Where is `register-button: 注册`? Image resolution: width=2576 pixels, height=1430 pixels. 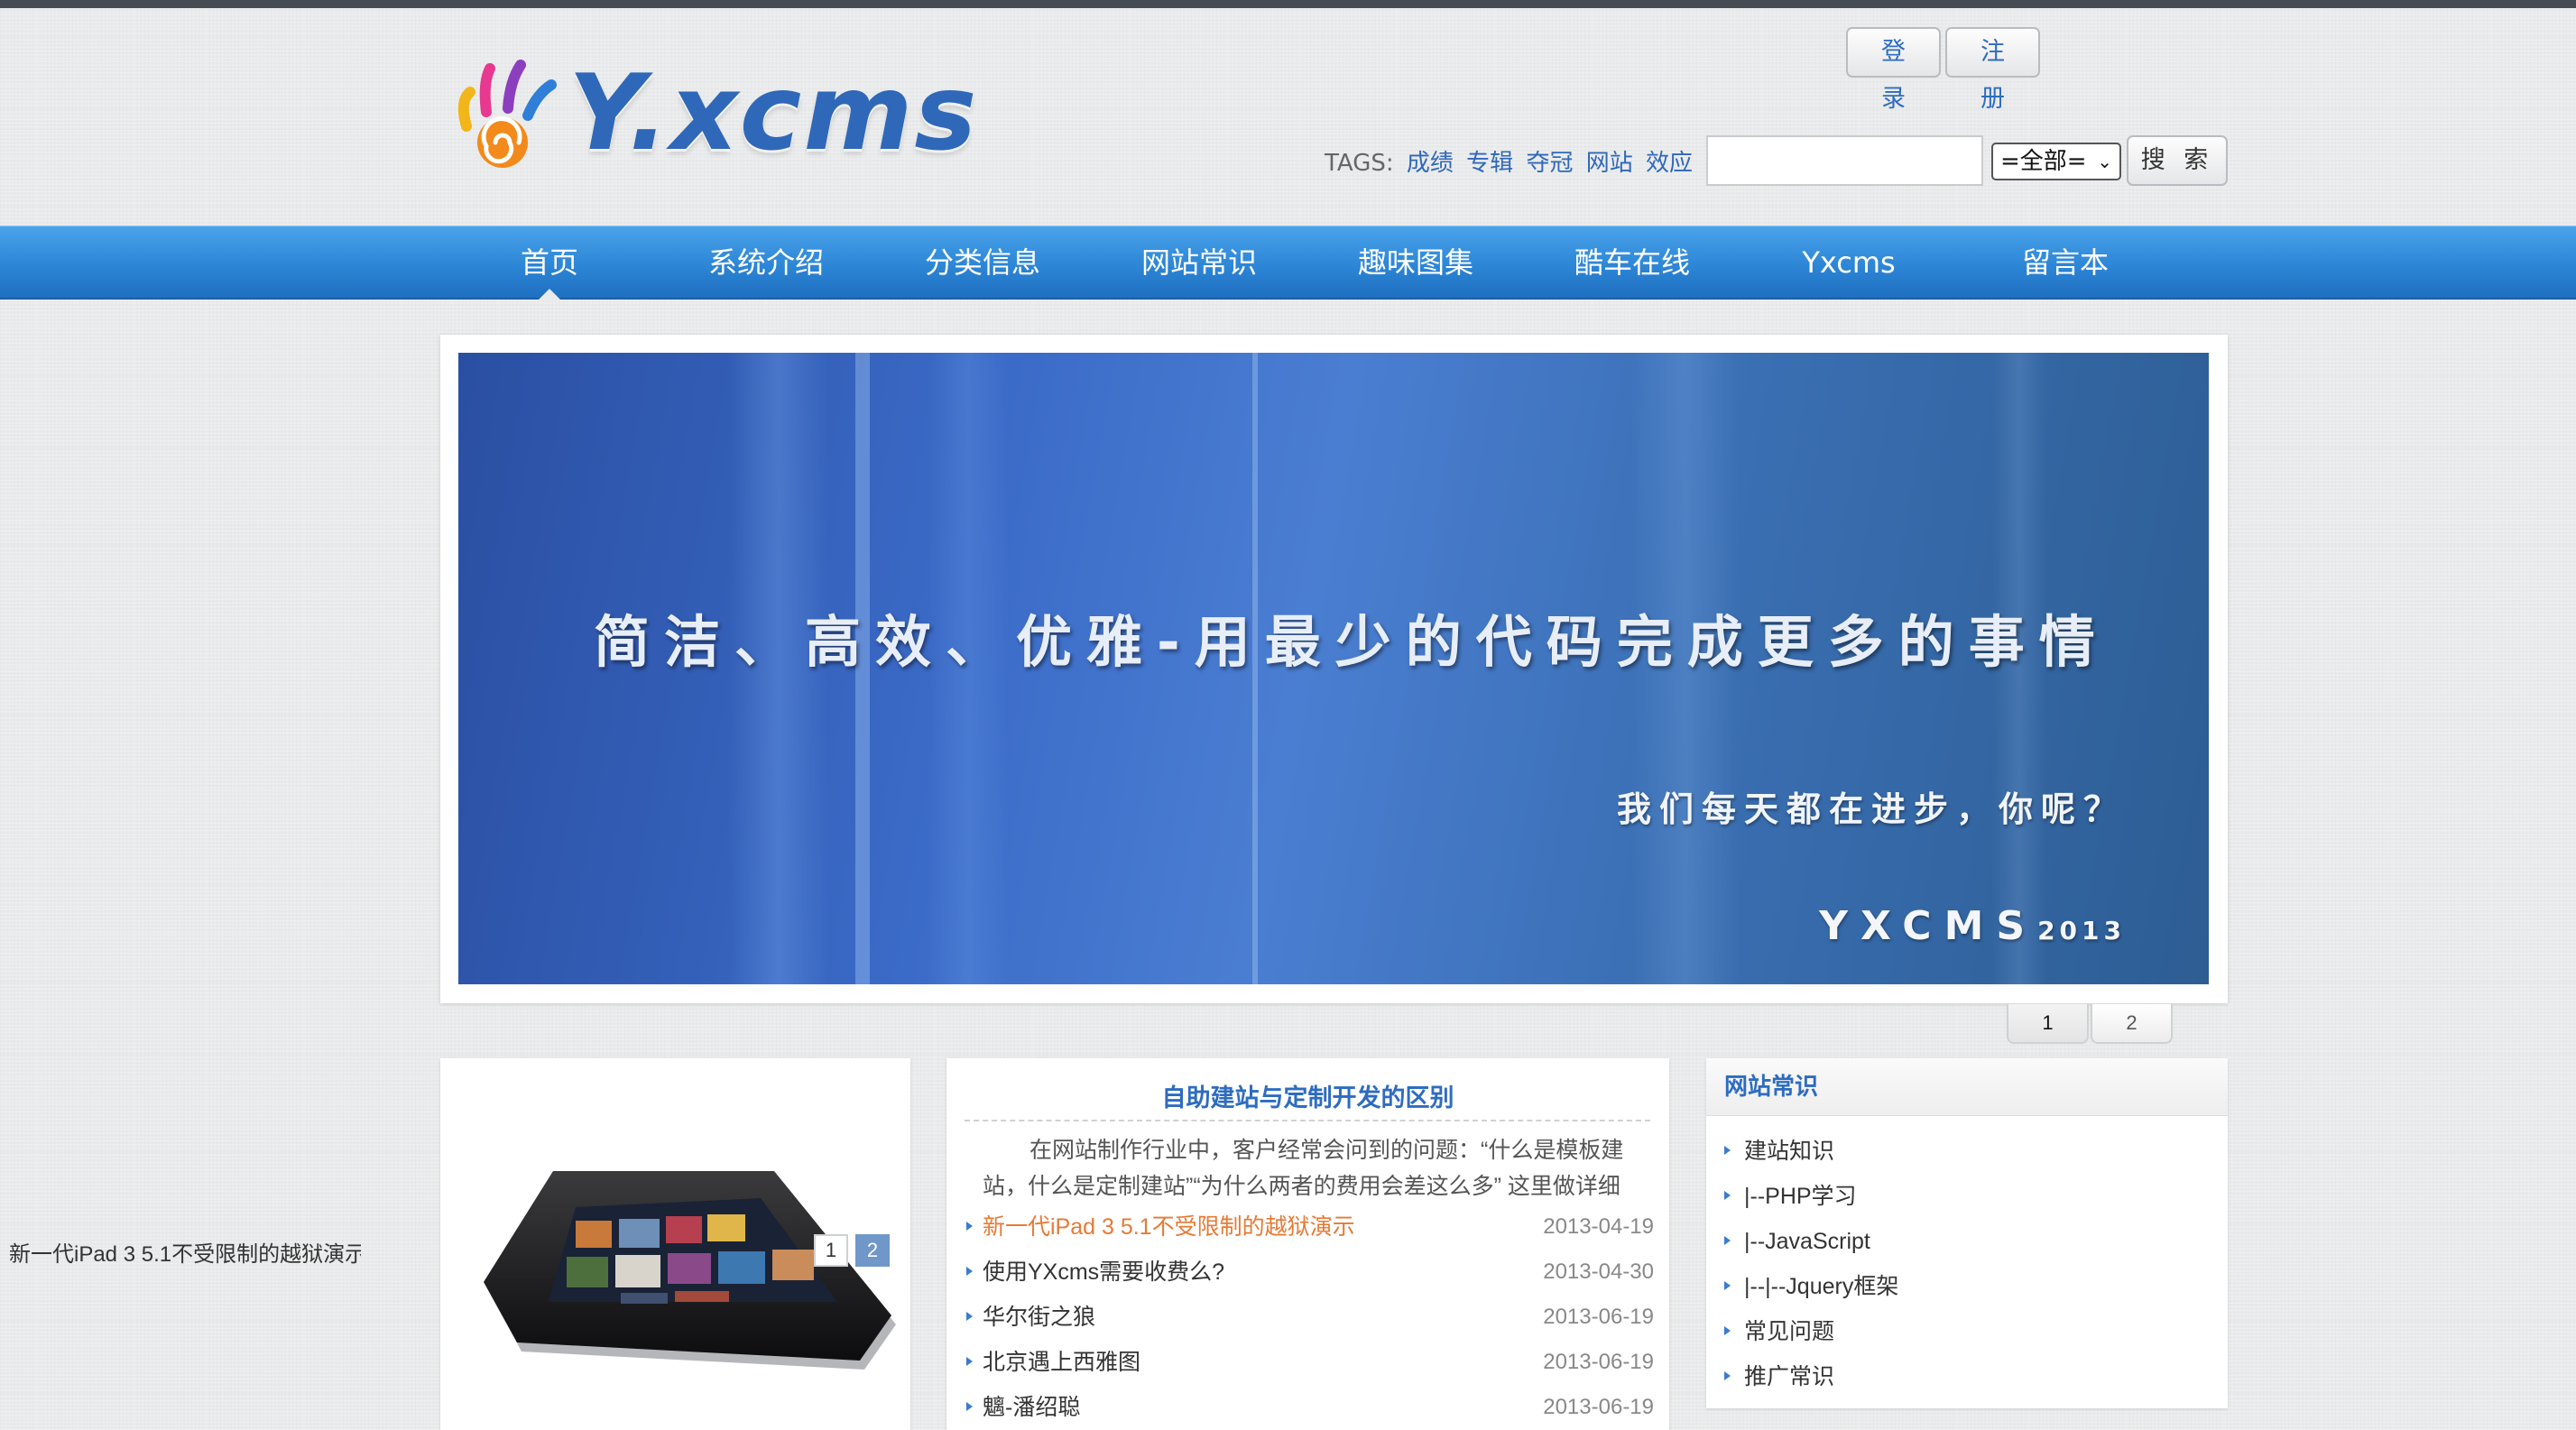 register-button: 注册 is located at coordinates (1992, 70).